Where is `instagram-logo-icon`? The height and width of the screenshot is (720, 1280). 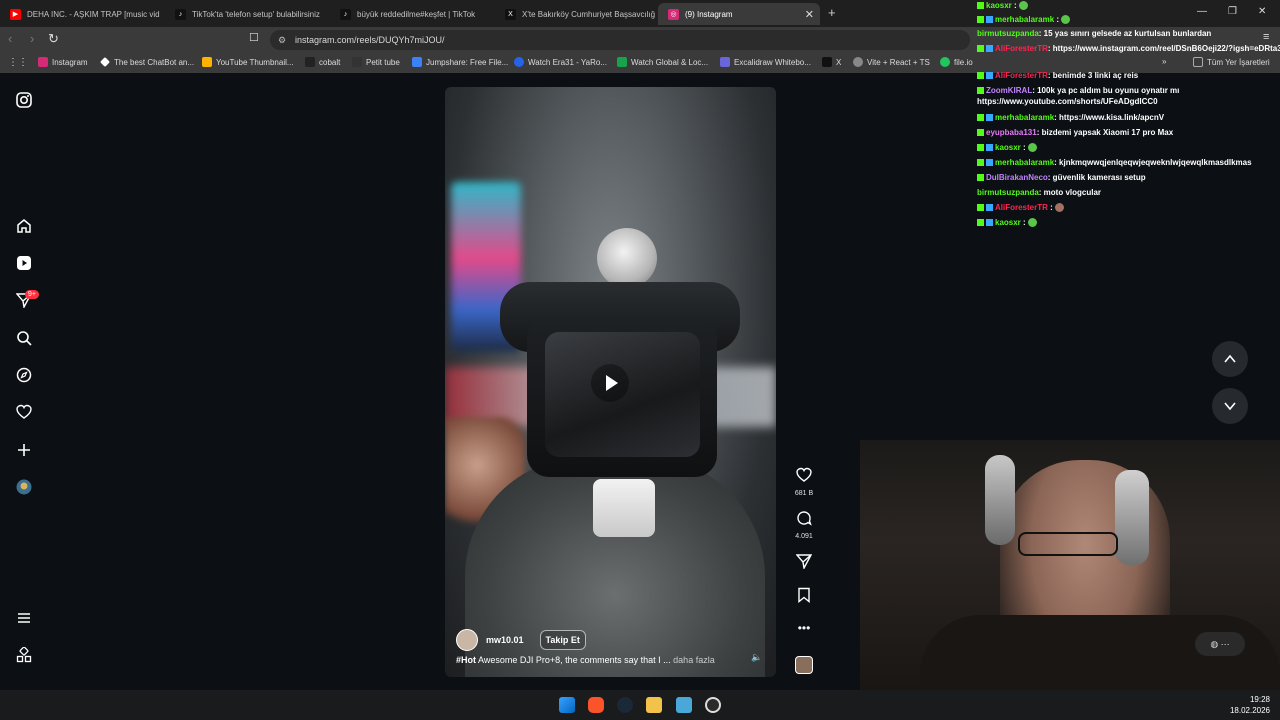
instagram-logo-icon is located at coordinates (24, 101).